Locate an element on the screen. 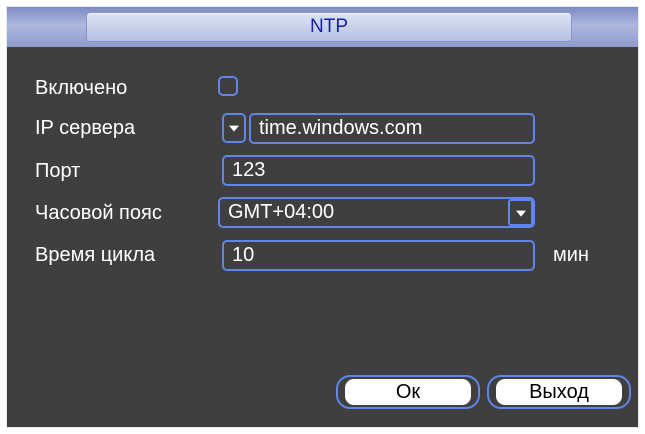 The image size is (645, 434). title-box: NTP is located at coordinates (329, 27).